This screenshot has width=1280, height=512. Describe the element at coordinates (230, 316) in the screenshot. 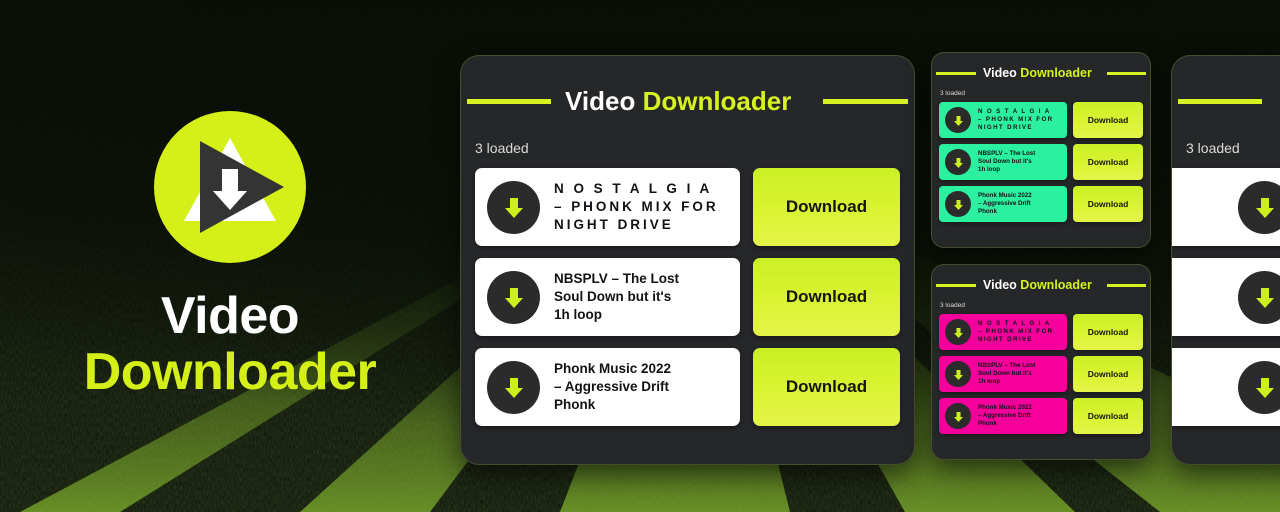

I see `brand-title-line1: Video` at that location.